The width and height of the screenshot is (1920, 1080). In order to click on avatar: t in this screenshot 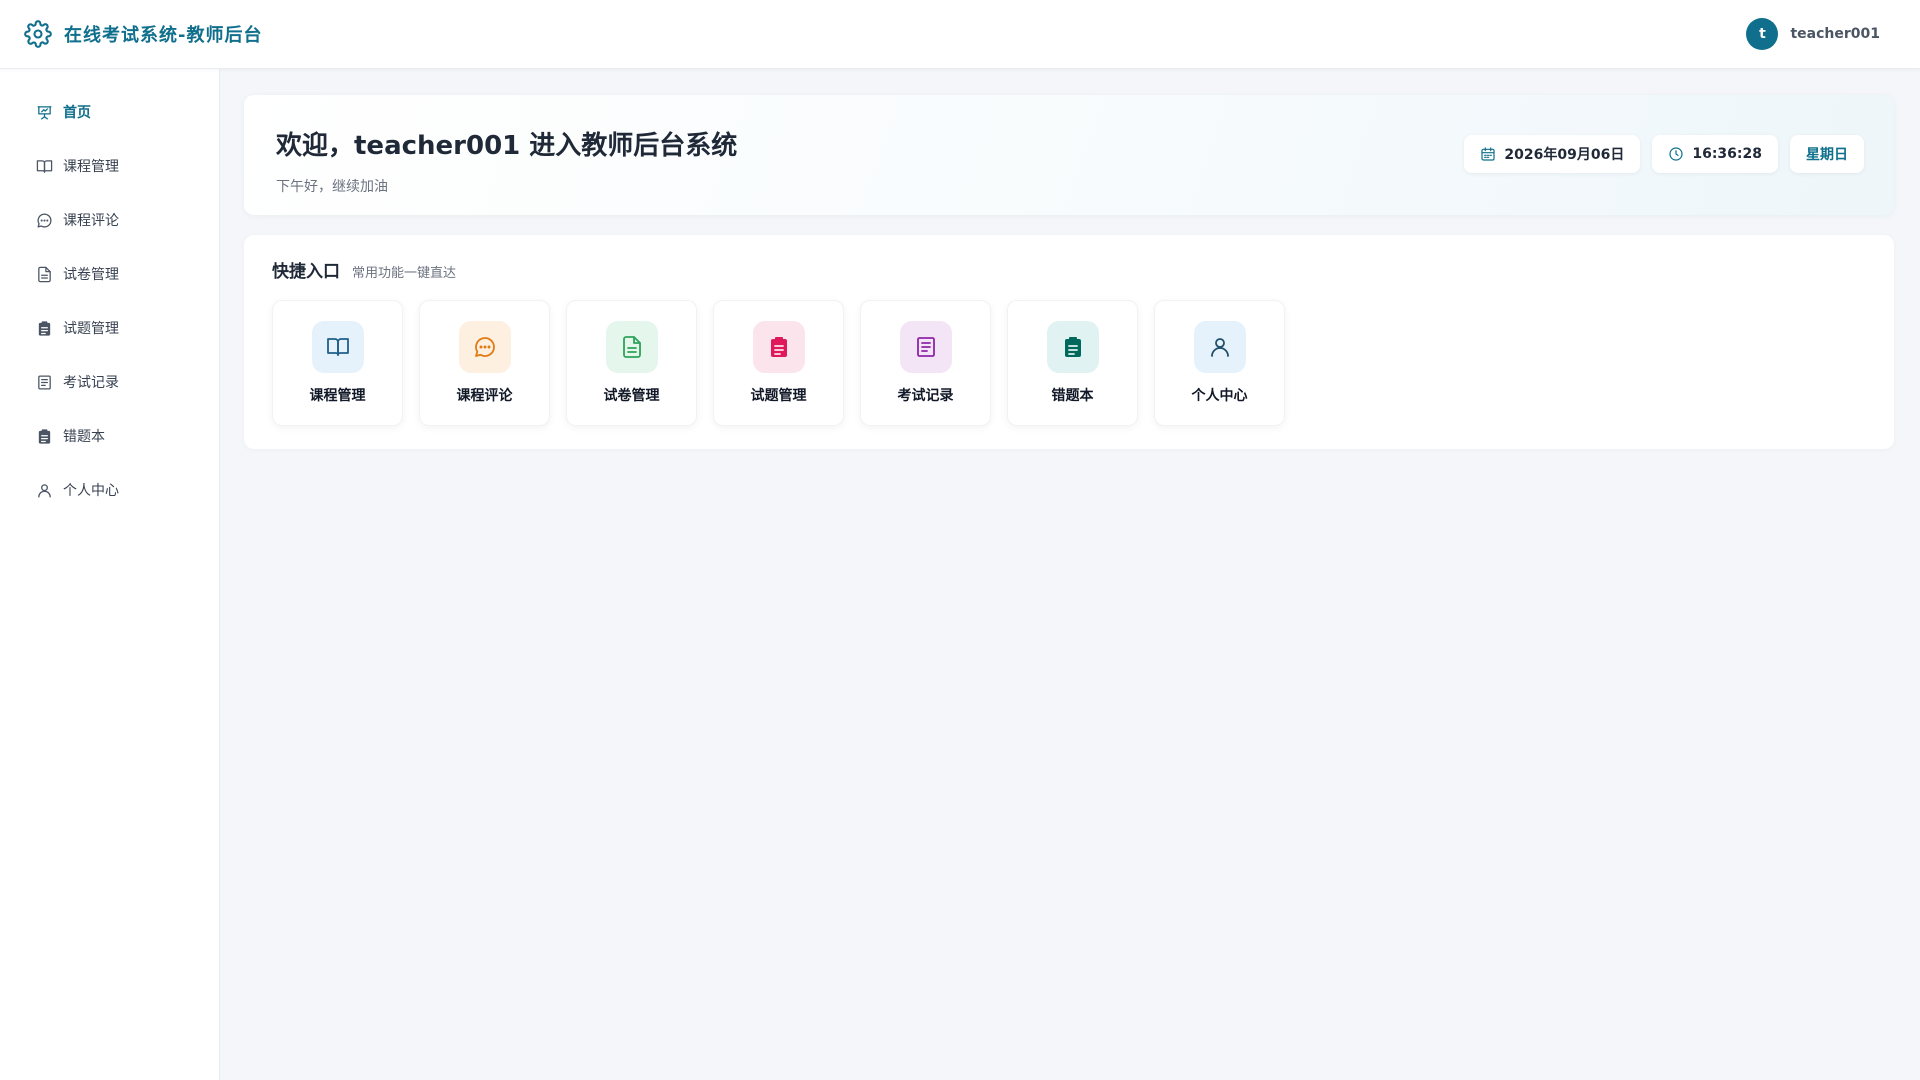, I will do `click(1762, 34)`.